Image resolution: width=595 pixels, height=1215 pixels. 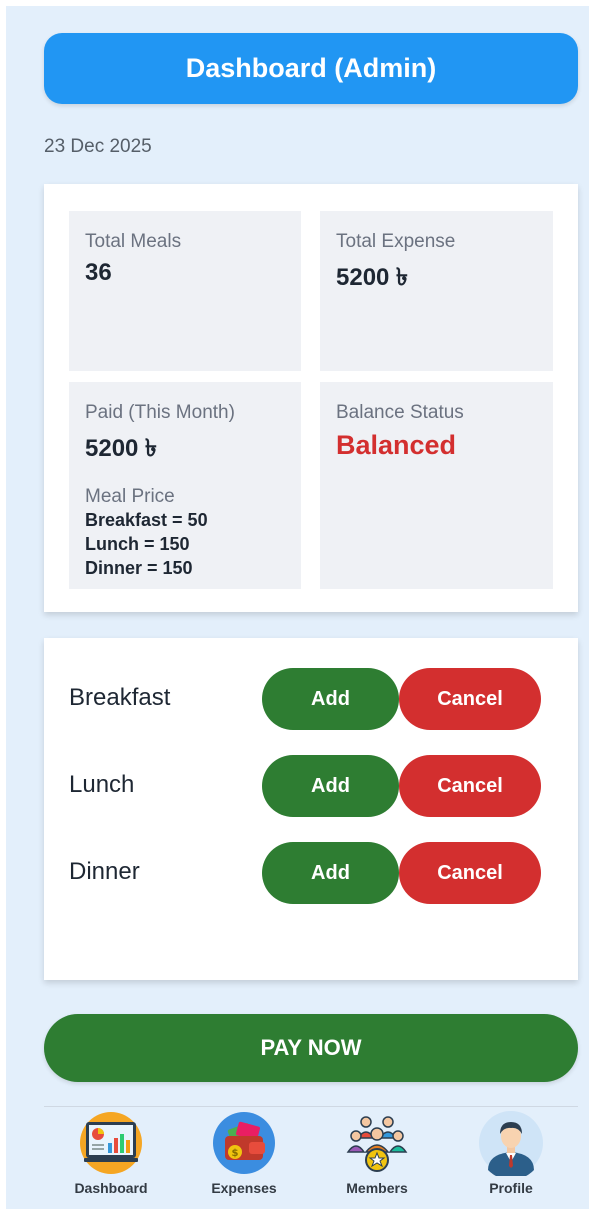 What do you see at coordinates (436, 291) in the screenshot?
I see `total-expense-tile: Total Expense 5200 ৳` at bounding box center [436, 291].